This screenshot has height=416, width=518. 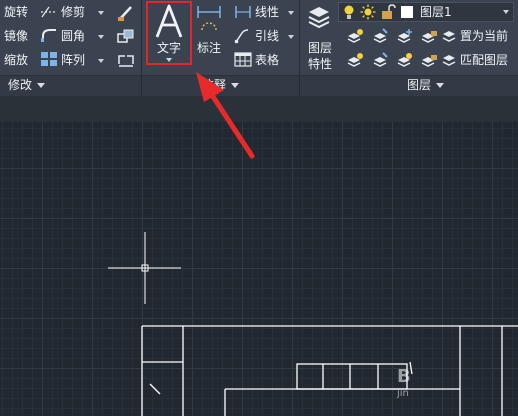 What do you see at coordinates (16, 12) in the screenshot?
I see `rotate-label: 旋转` at bounding box center [16, 12].